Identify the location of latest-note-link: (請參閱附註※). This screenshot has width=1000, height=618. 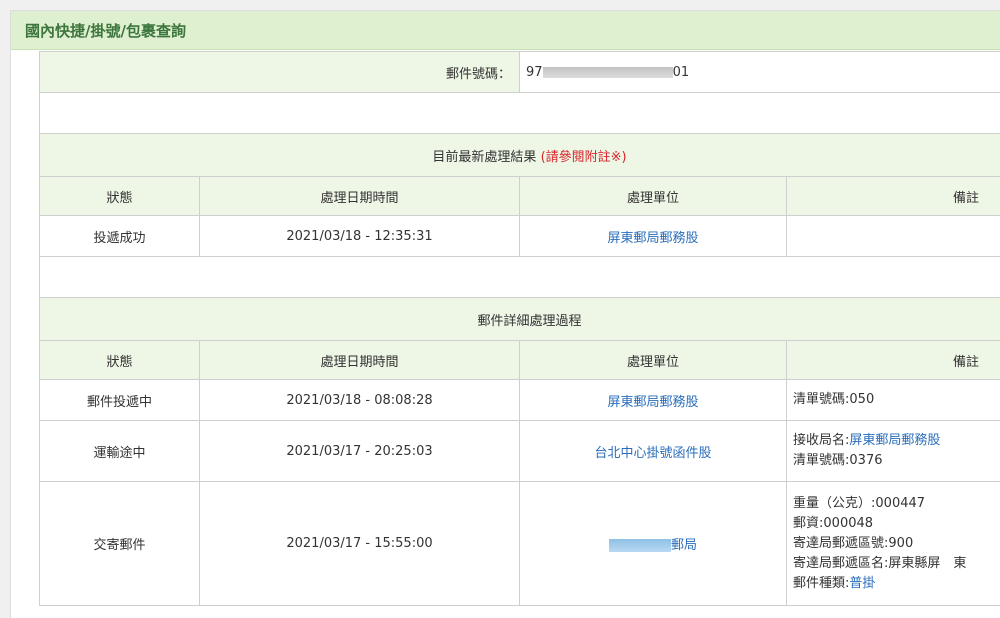
(584, 157).